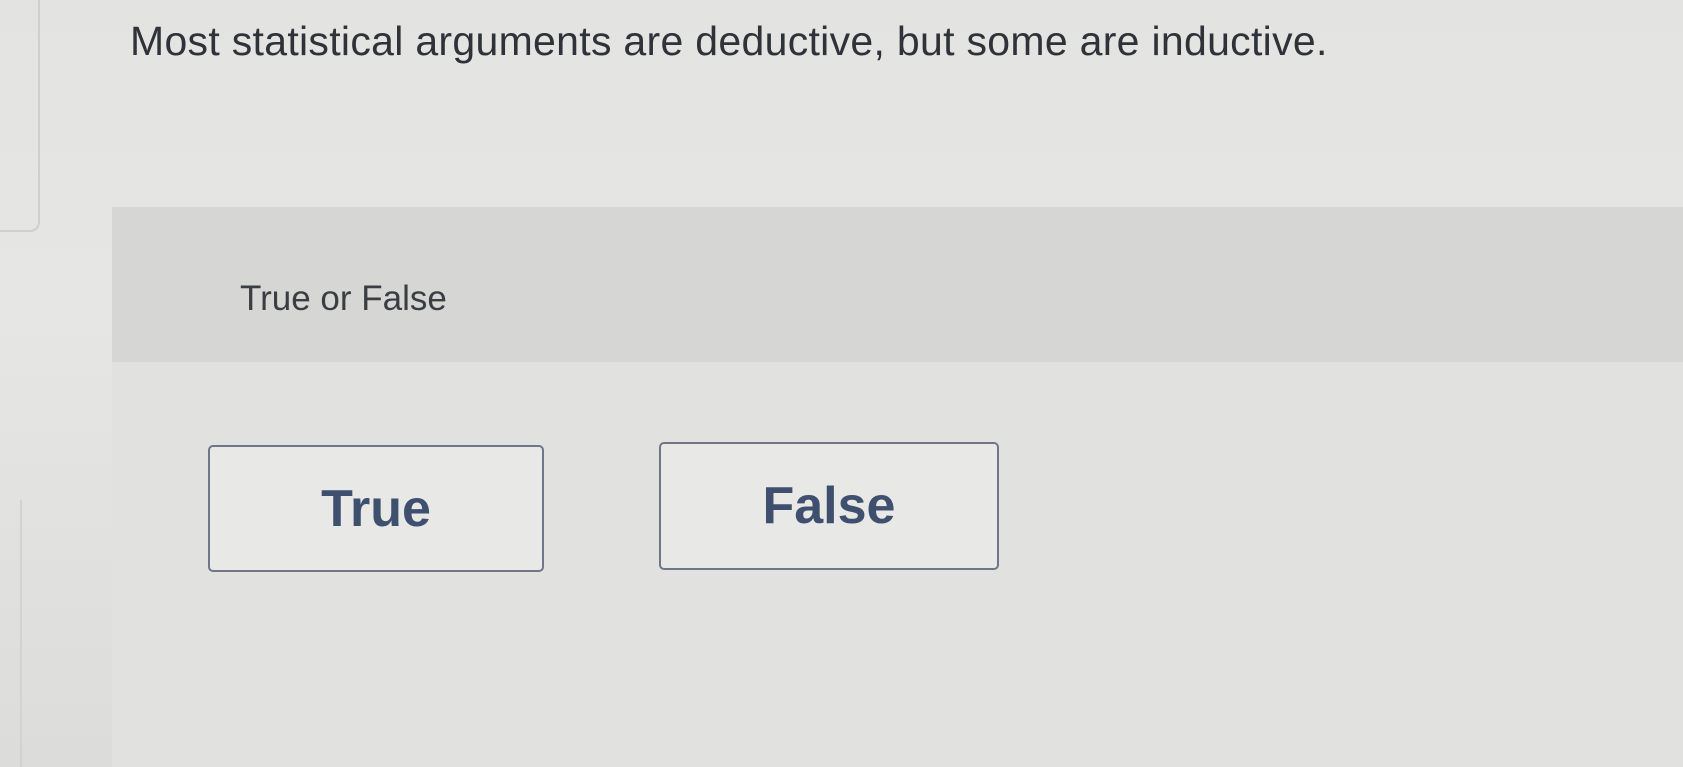 Image resolution: width=1683 pixels, height=767 pixels. I want to click on answer-type-label: True or False, so click(343, 298).